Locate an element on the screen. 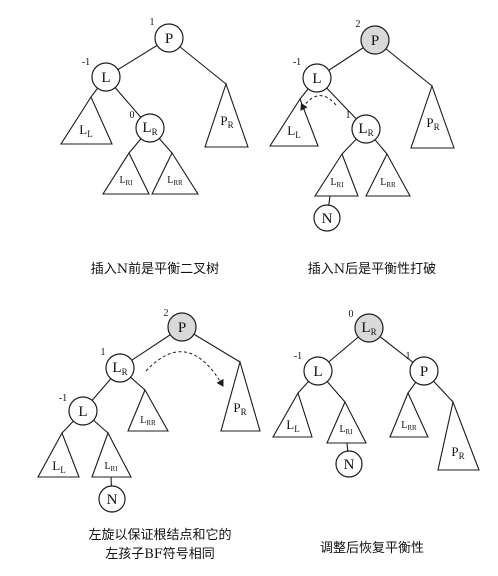 The image size is (498, 576). caption-line-2: 左孩子BF符号相同 is located at coordinates (160, 554).